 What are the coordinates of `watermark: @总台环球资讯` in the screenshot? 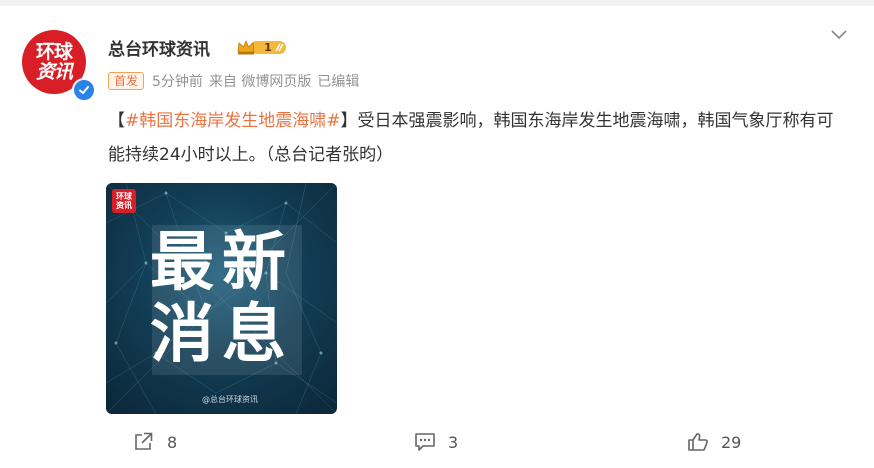 It's located at (230, 399).